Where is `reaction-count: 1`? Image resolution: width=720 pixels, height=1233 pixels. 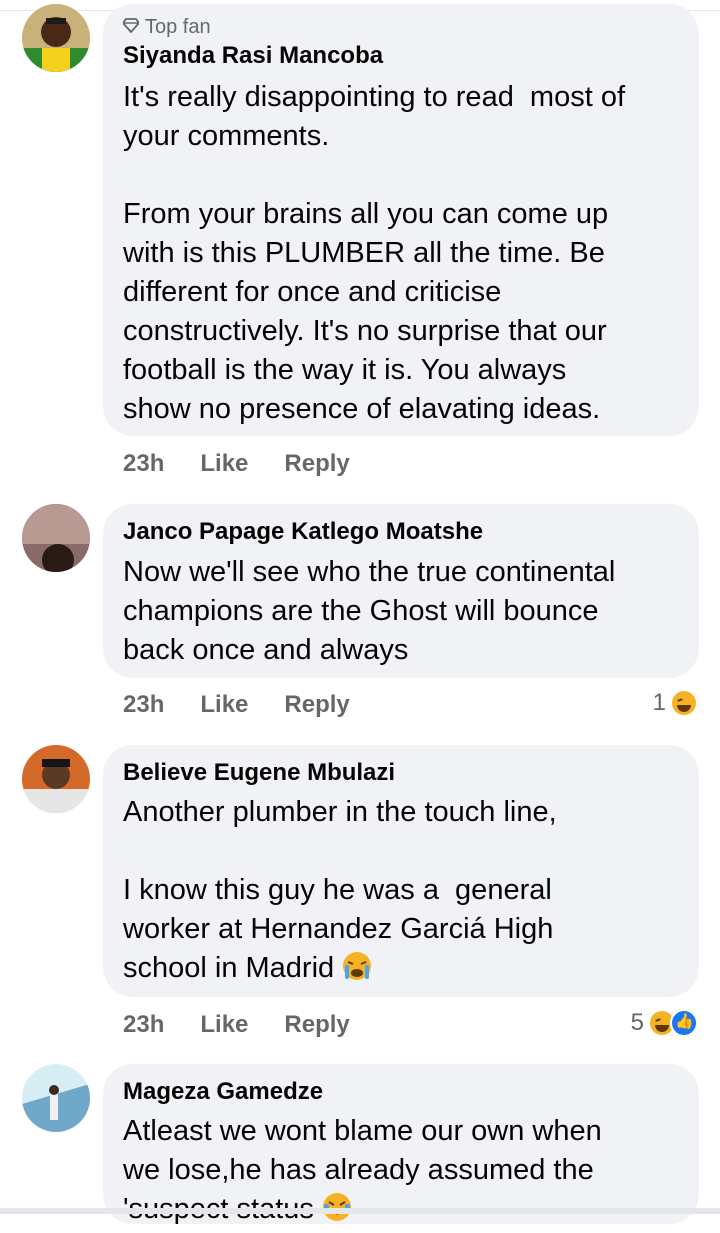 reaction-count: 1 is located at coordinates (659, 702).